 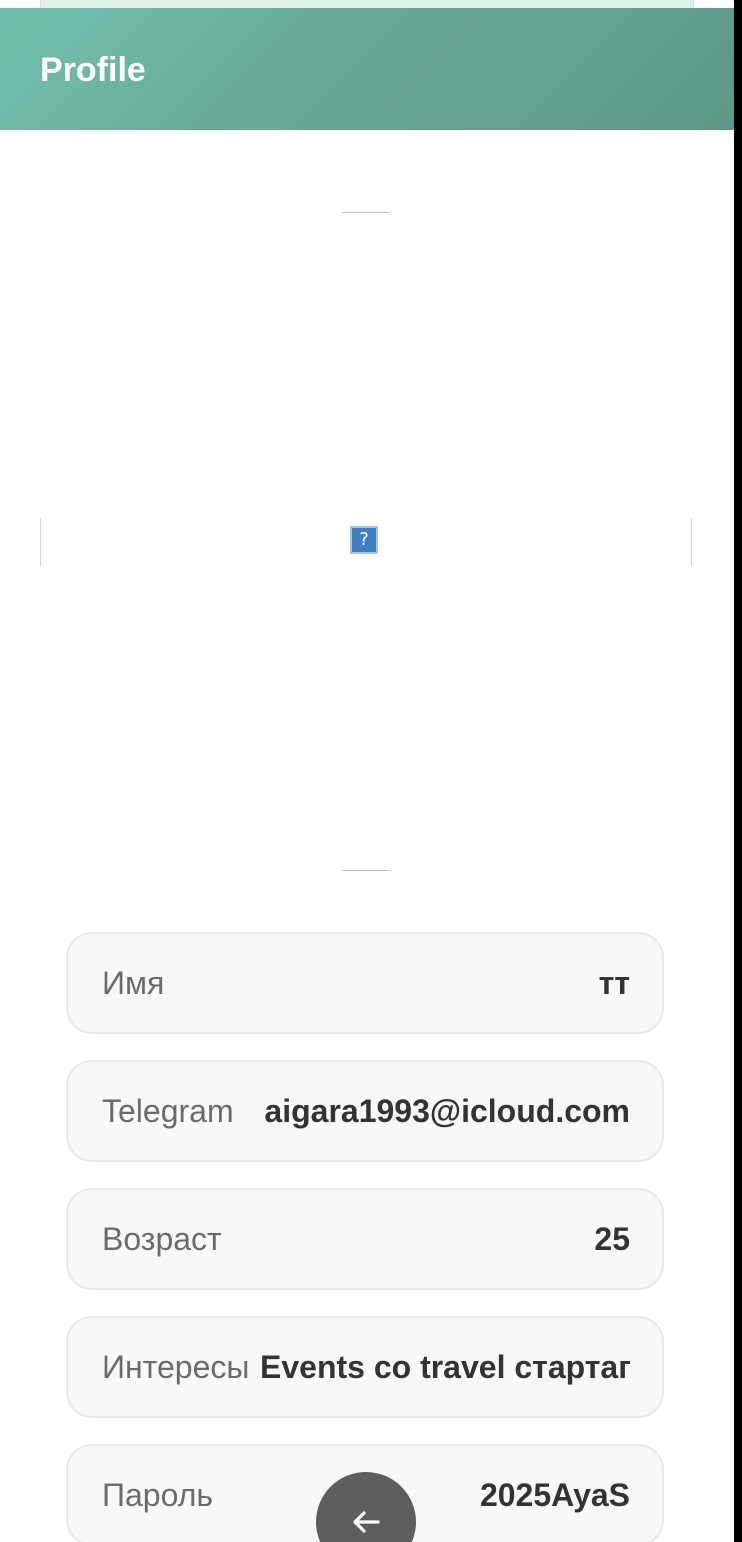 I want to click on broken-image-icon: ?, so click(x=364, y=540).